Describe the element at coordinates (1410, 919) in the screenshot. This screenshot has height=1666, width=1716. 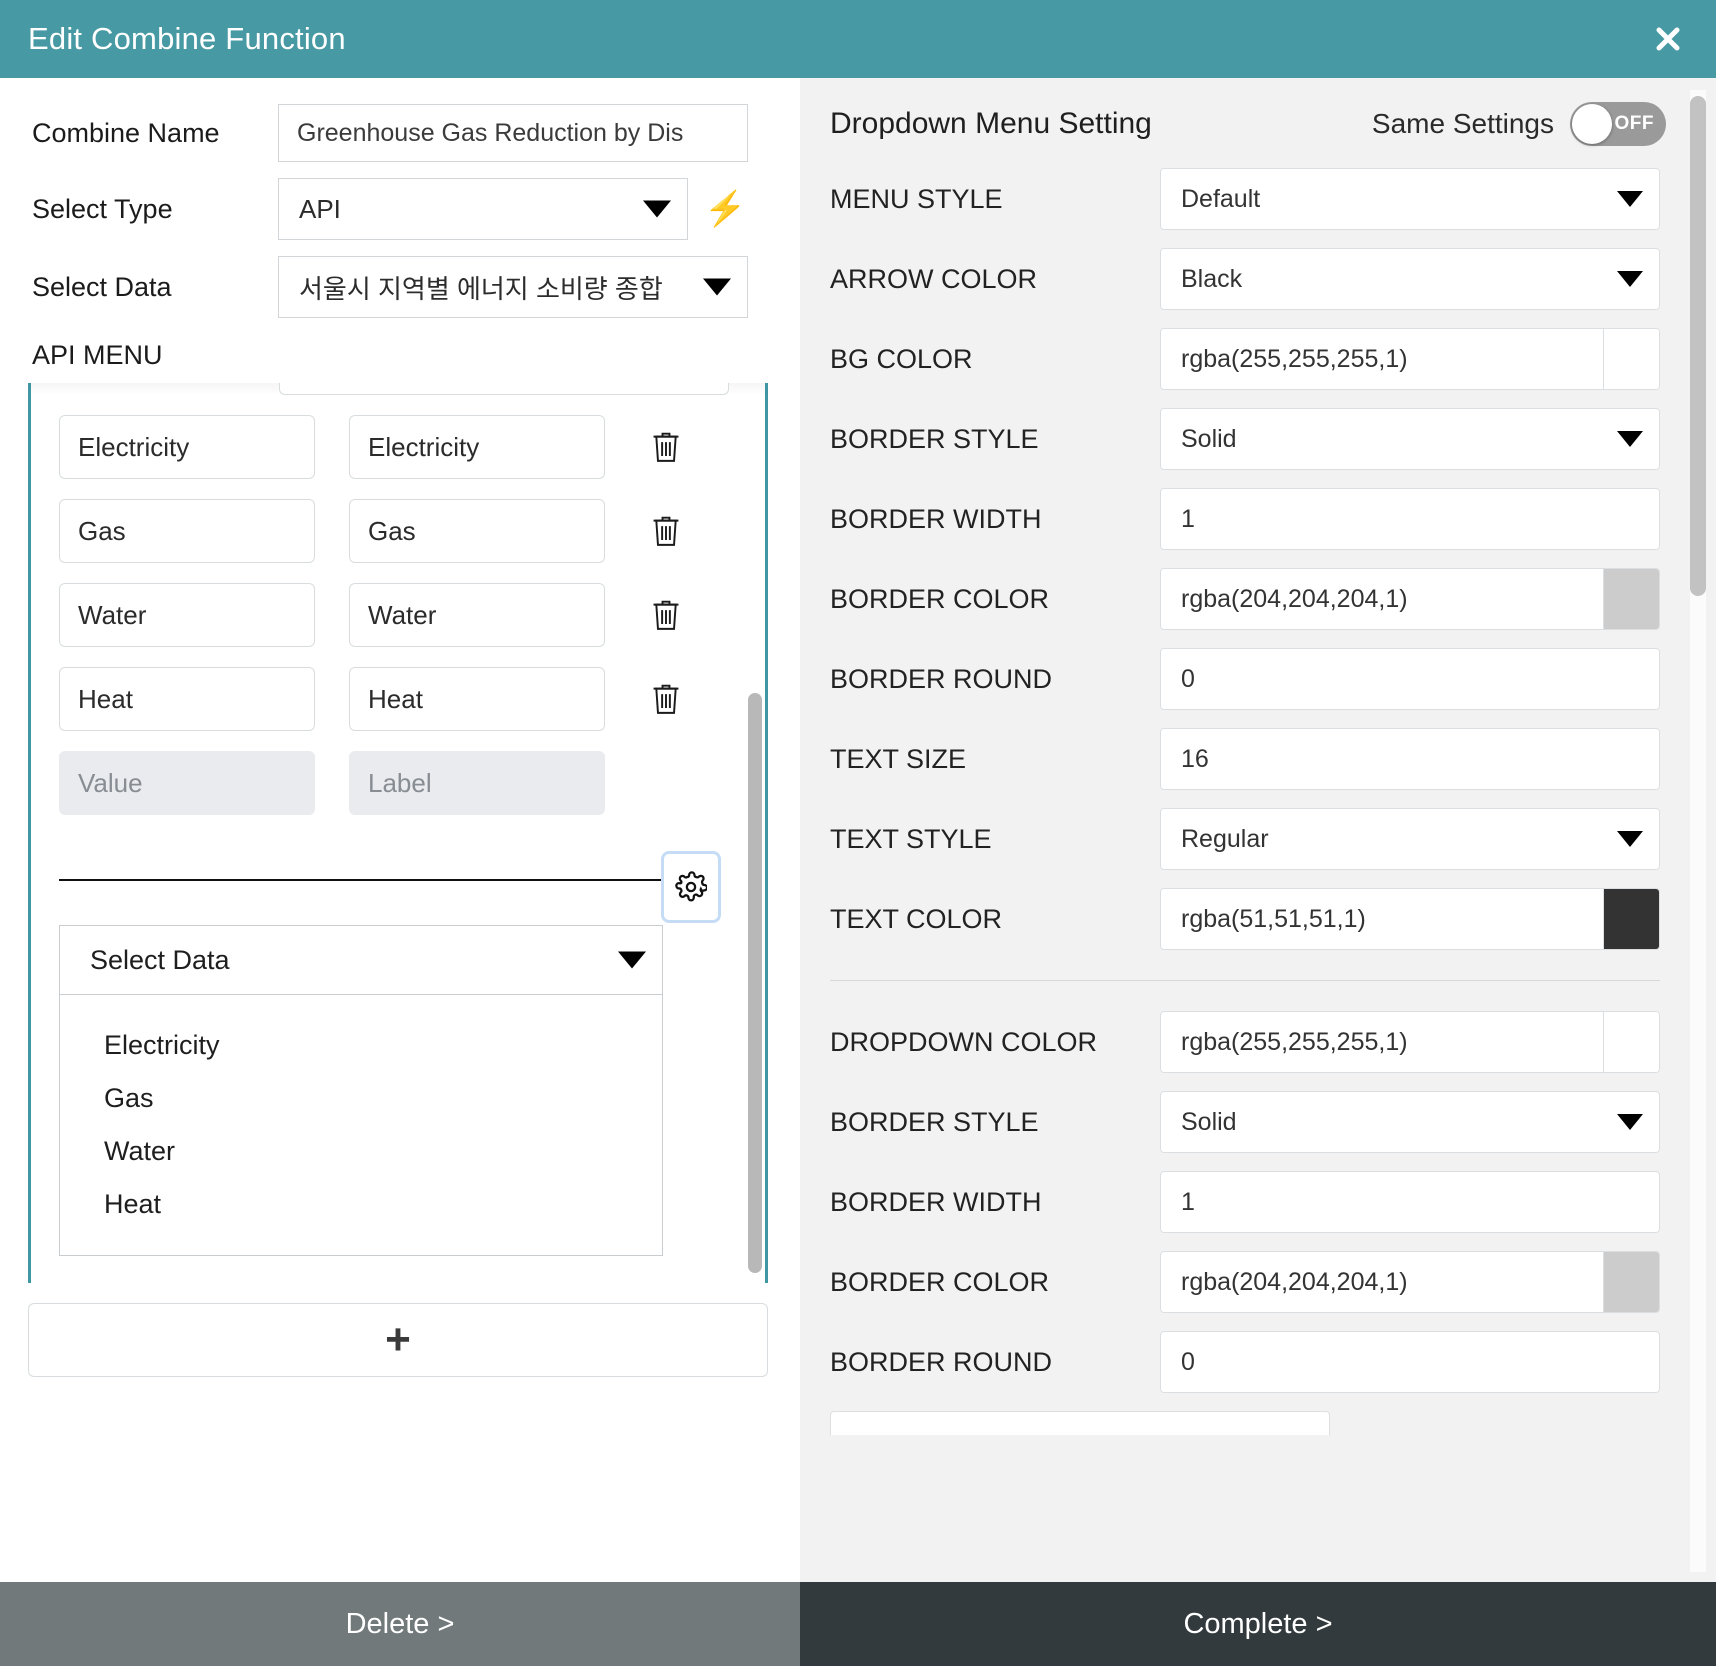
I see `setting-color-input: rgba(51,51,51,1)` at that location.